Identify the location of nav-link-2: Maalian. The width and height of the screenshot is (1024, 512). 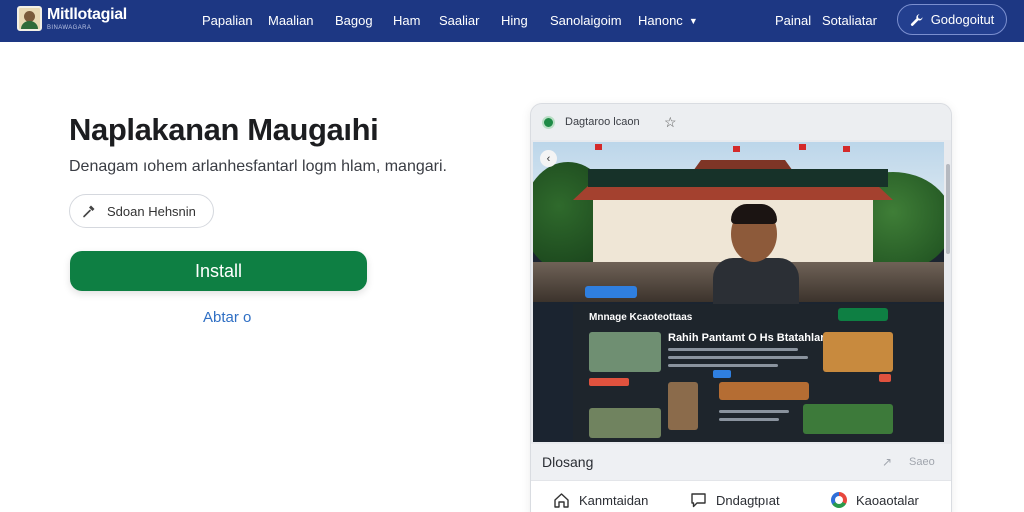
(291, 20).